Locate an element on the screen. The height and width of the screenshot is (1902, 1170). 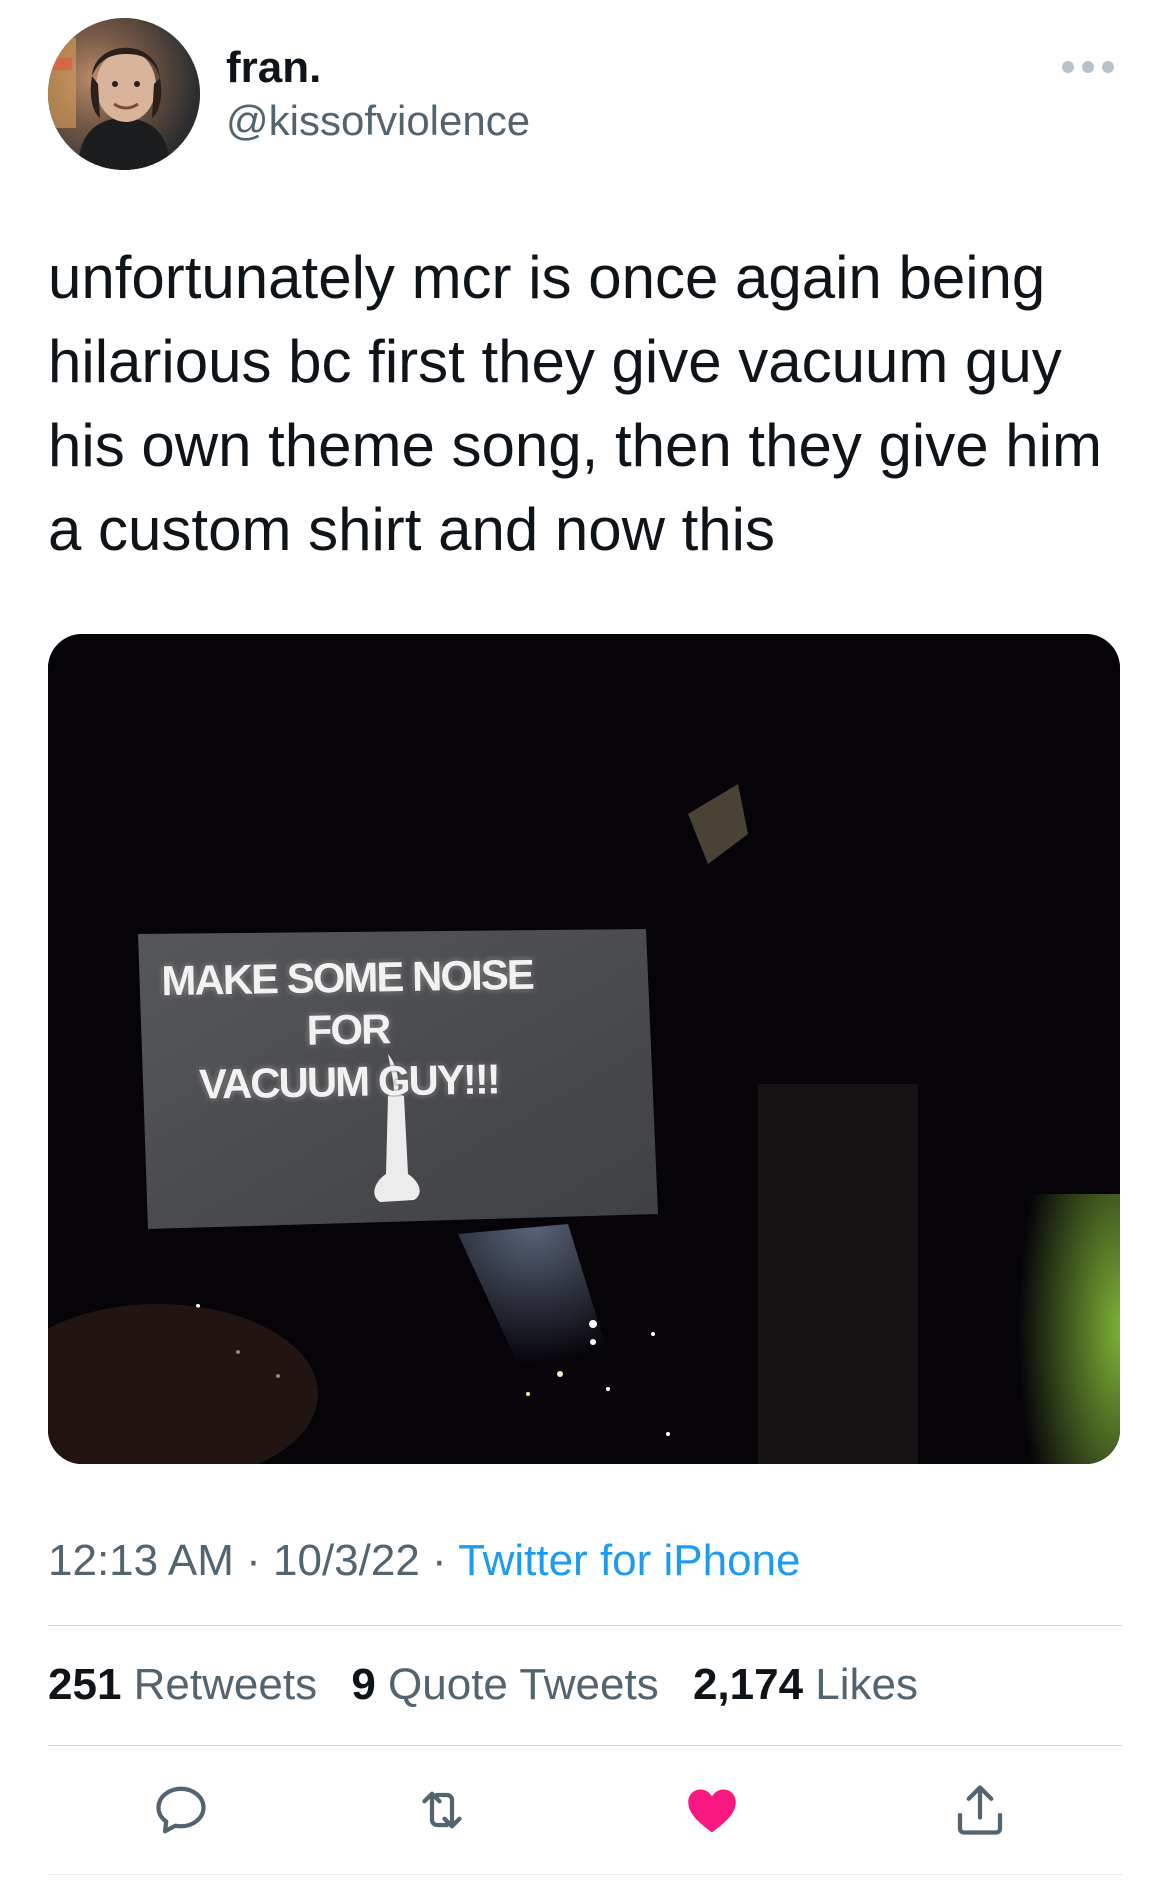
quote-tweets-count: 9 is located at coordinates (363, 1684).